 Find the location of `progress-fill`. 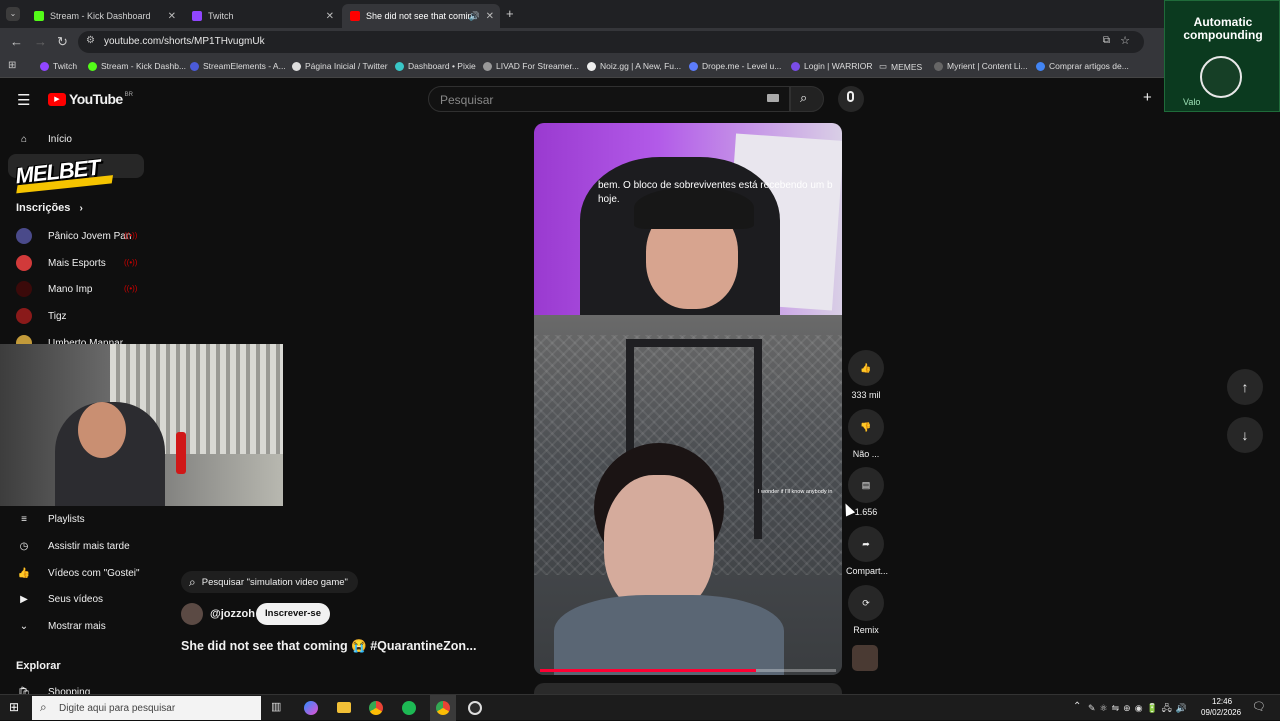

progress-fill is located at coordinates (648, 670).